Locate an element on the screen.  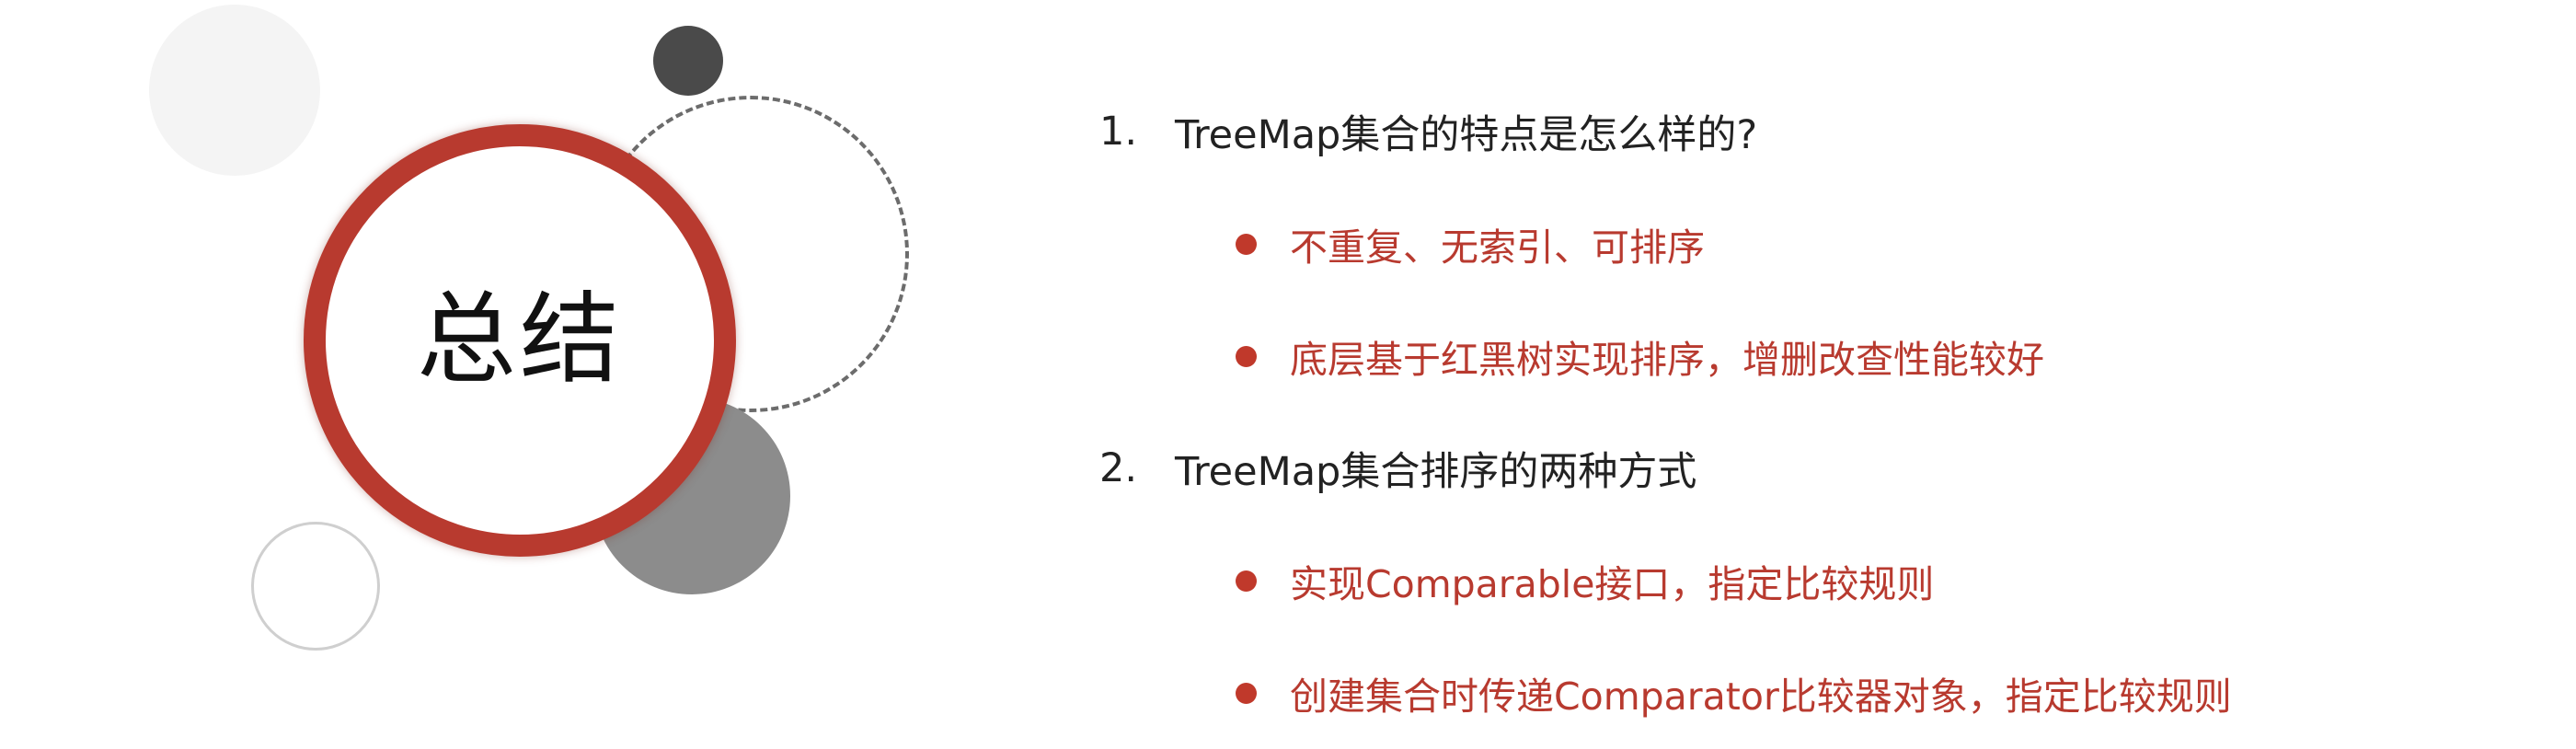
question-1: 1. TreeMap集合的特点是怎么样的? is located at coordinates (1789, 131).